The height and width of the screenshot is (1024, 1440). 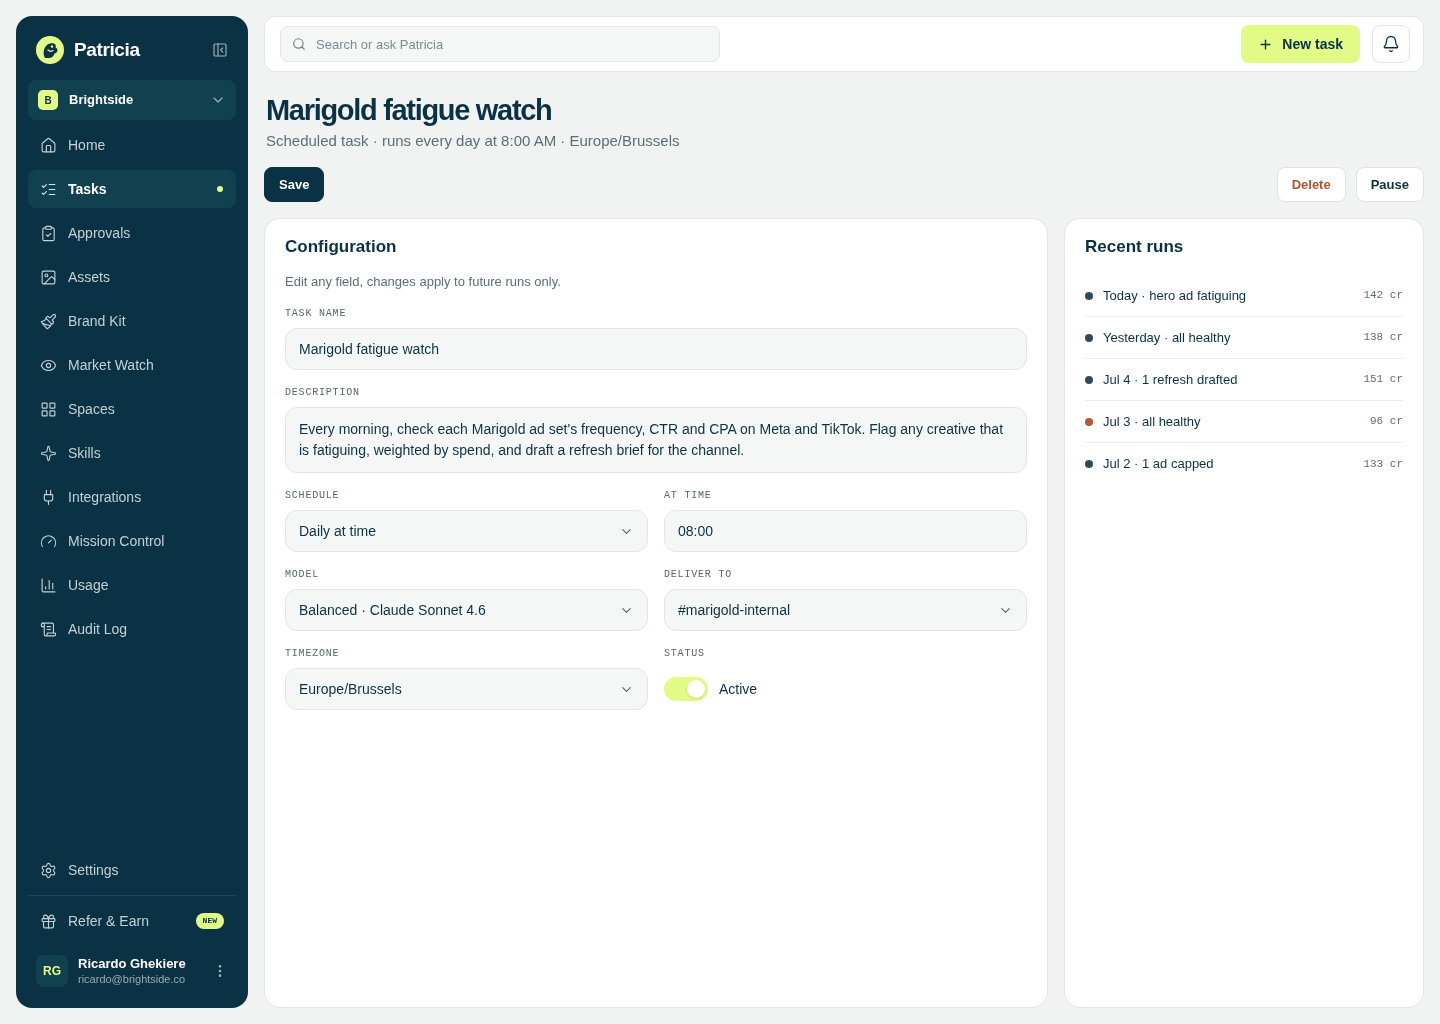 What do you see at coordinates (1383, 338) in the screenshot?
I see `run-credits: 138 cr` at bounding box center [1383, 338].